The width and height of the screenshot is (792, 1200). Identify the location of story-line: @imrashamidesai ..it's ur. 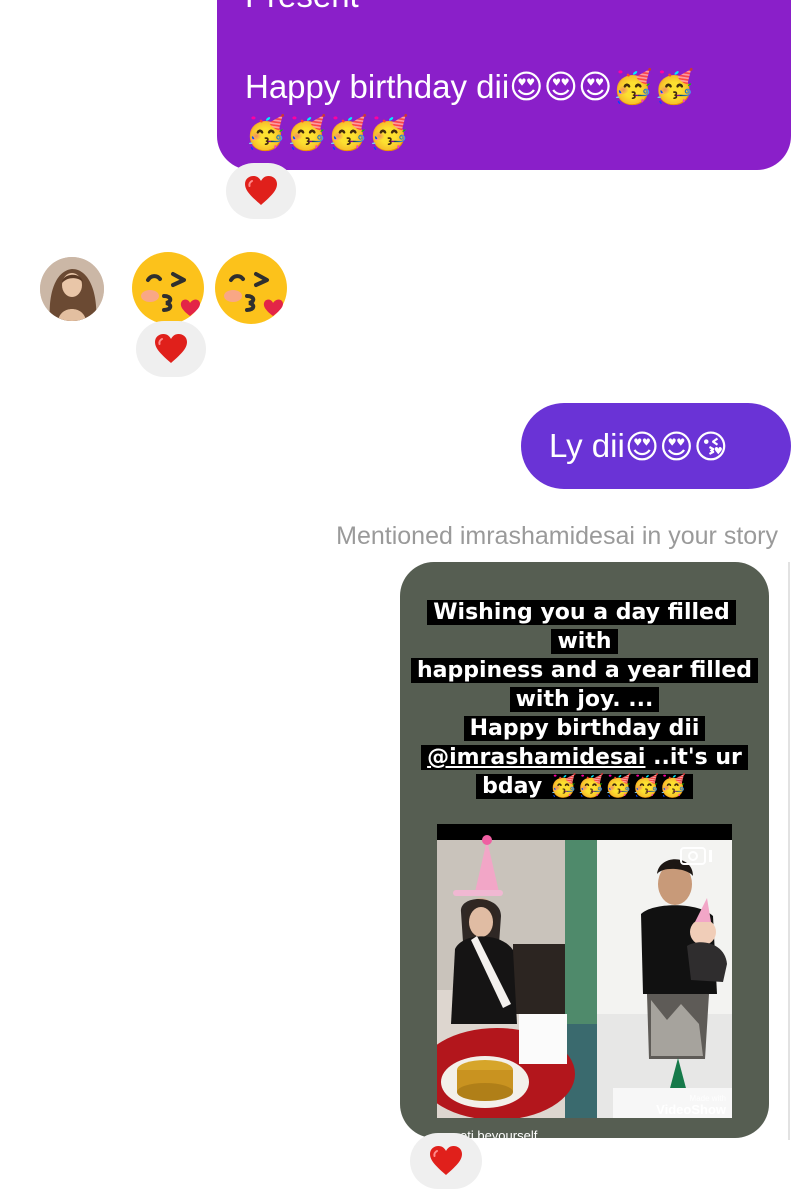
(584, 757).